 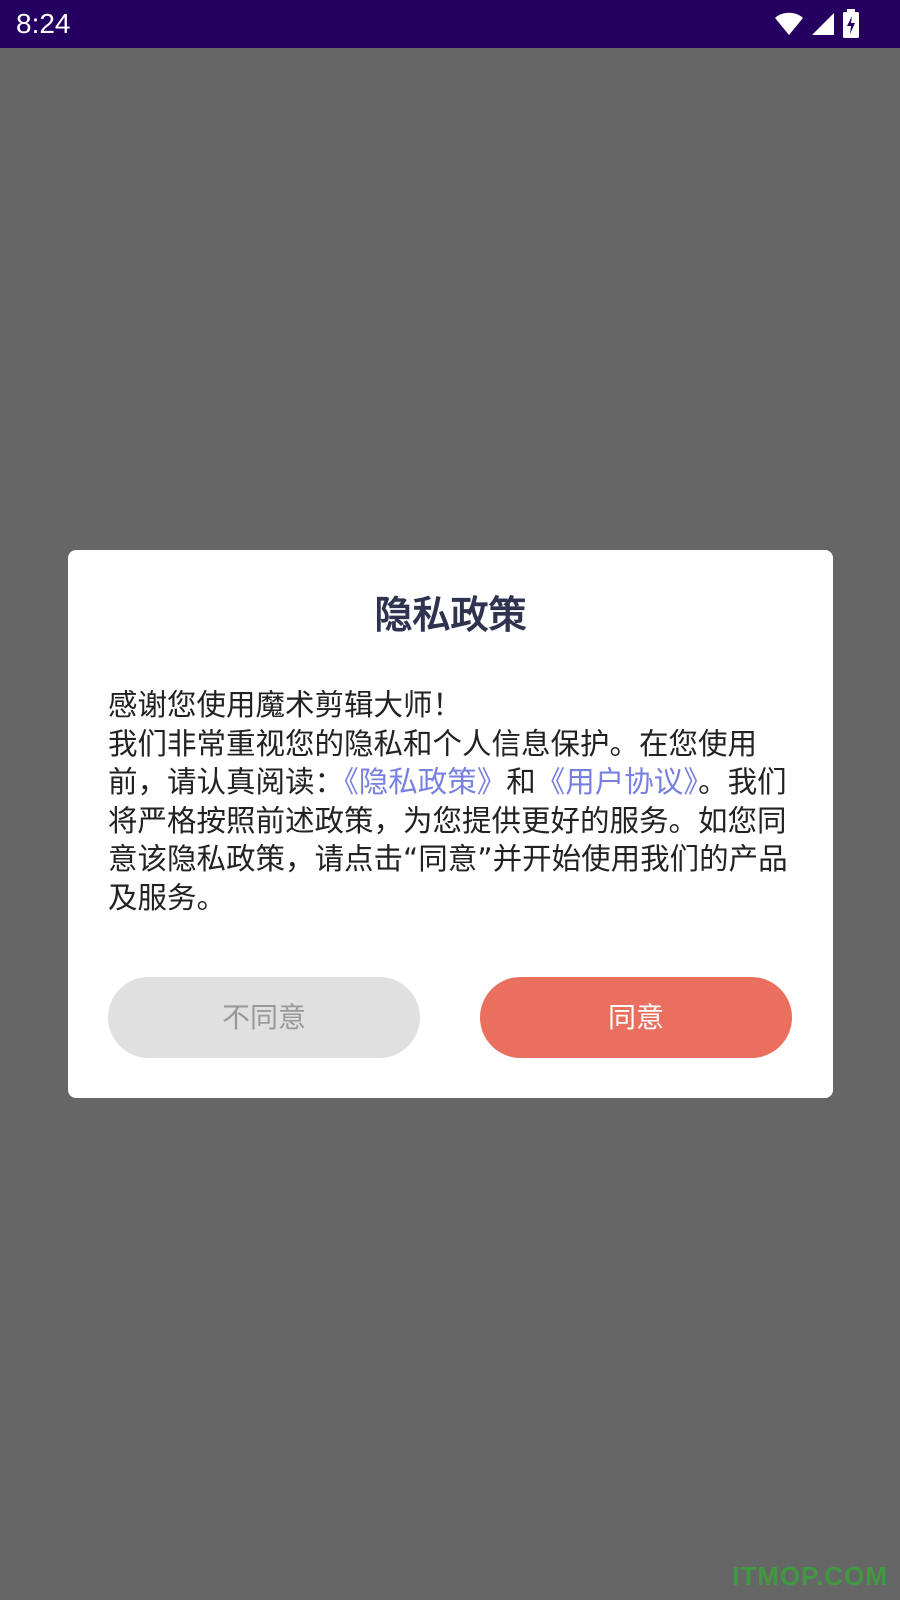 I want to click on body-text-conjunction: 和, so click(x=521, y=782).